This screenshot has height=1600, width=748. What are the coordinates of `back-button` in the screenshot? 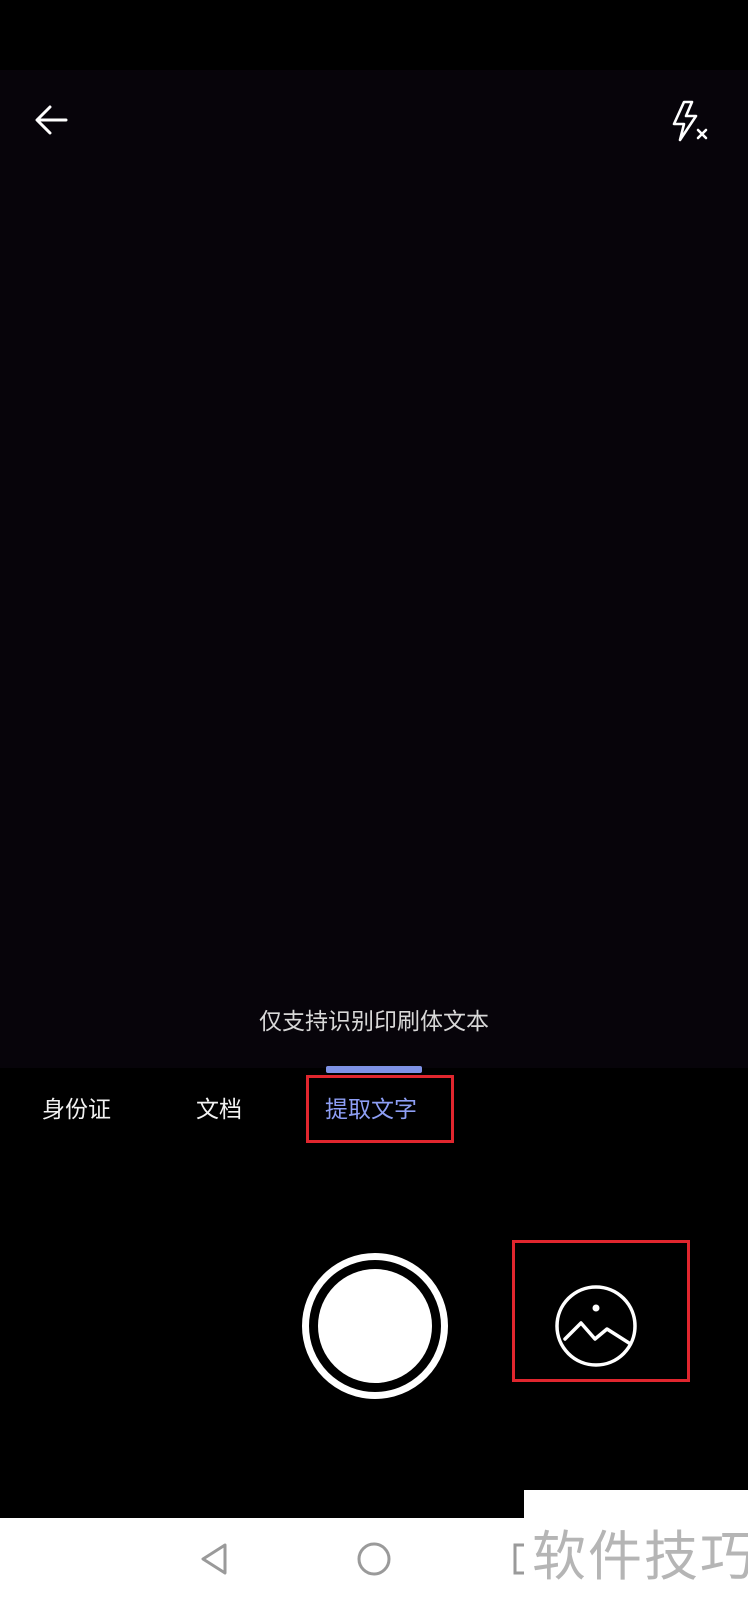 It's located at (54, 120).